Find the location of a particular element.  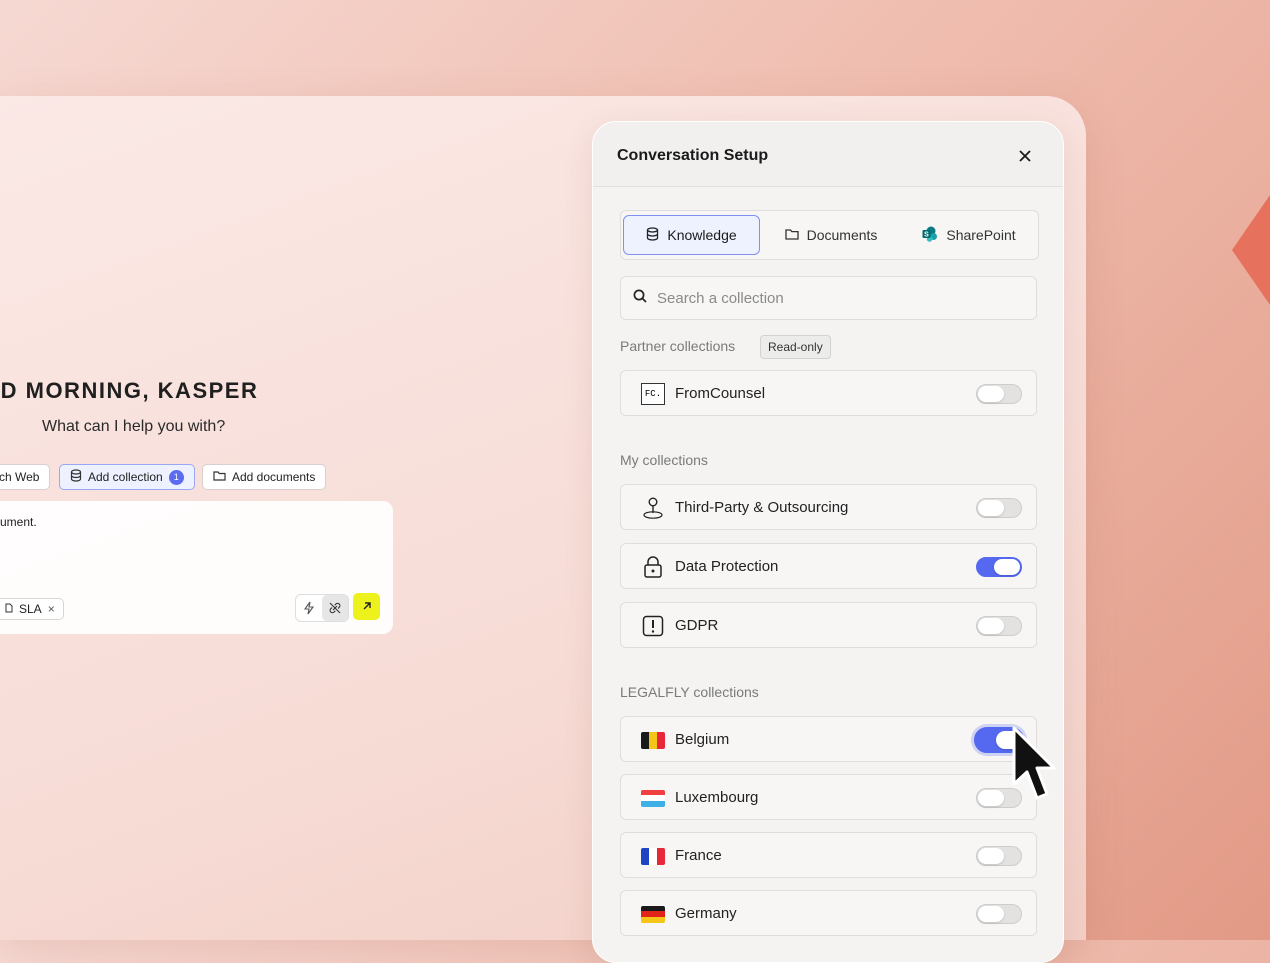

attachment-tag: SLA × is located at coordinates (32, 609).